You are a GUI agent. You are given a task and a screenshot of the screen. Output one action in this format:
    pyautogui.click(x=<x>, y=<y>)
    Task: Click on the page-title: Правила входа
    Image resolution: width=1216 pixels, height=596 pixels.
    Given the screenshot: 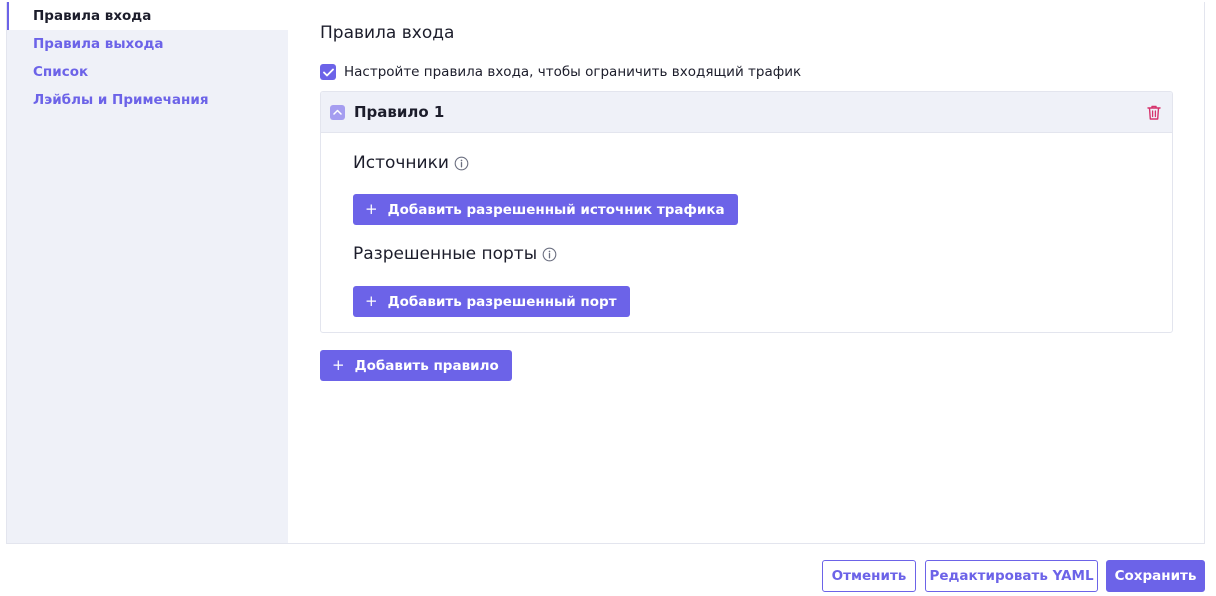 What is the action you would take?
    pyautogui.click(x=387, y=33)
    